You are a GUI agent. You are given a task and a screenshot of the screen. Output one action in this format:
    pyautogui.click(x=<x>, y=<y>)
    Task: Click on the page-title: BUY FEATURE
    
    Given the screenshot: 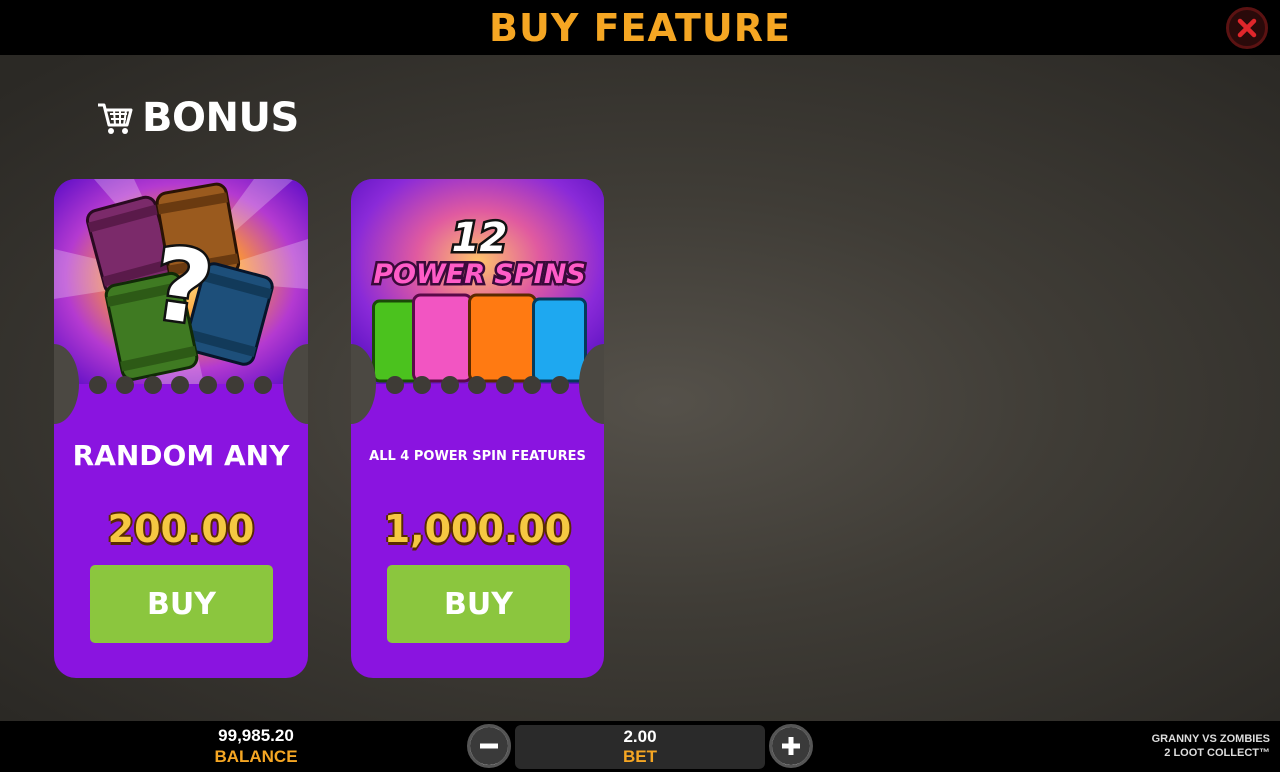 What is the action you would take?
    pyautogui.click(x=640, y=28)
    